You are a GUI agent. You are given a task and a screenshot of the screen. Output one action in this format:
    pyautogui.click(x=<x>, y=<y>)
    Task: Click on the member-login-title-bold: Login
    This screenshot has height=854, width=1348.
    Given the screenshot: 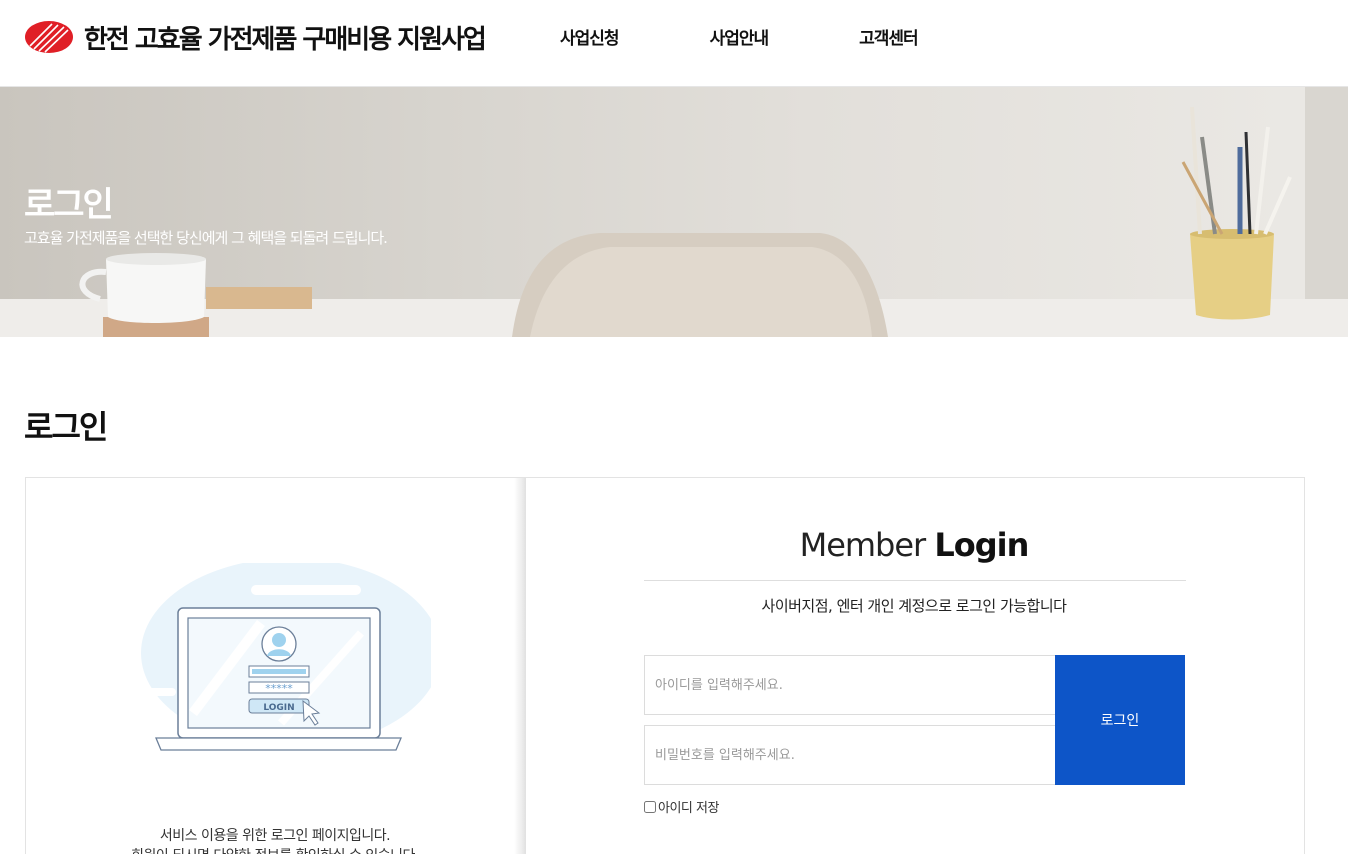 What is the action you would take?
    pyautogui.click(x=981, y=545)
    